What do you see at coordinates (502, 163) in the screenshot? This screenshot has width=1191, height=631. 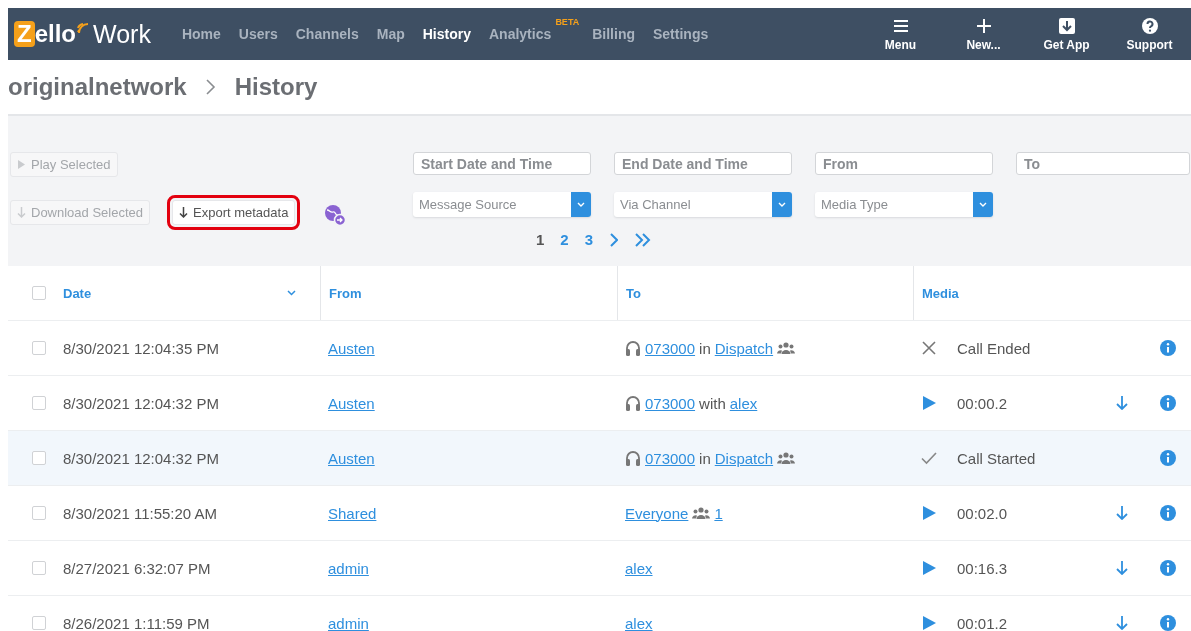 I see `filter-field: Start Date and Time` at bounding box center [502, 163].